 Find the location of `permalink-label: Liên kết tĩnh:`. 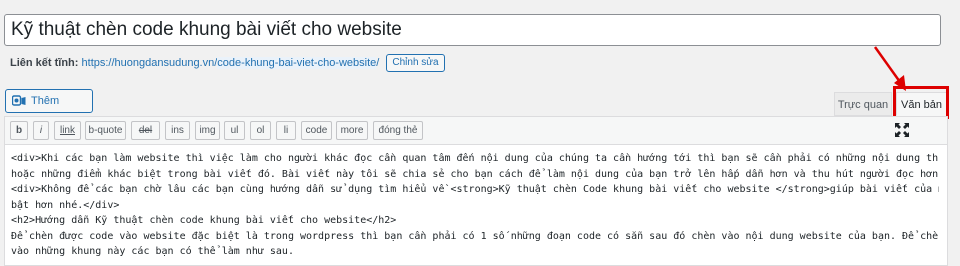

permalink-label: Liên kết tĩnh: is located at coordinates (44, 63).